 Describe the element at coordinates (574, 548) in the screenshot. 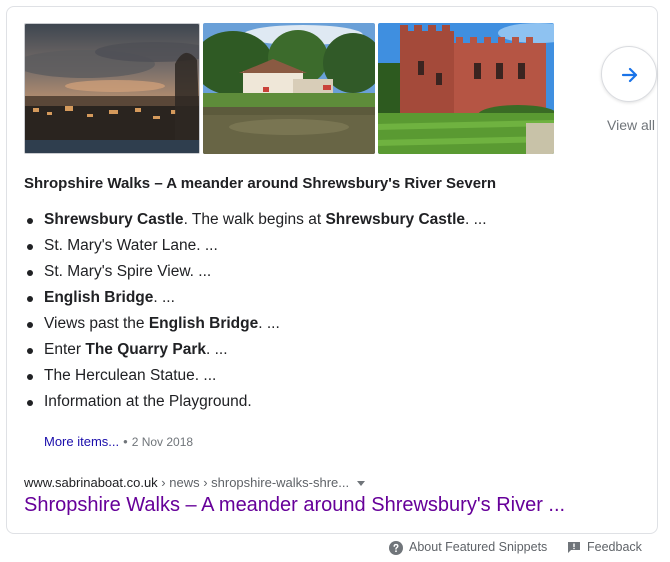

I see `feedback-icon` at that location.